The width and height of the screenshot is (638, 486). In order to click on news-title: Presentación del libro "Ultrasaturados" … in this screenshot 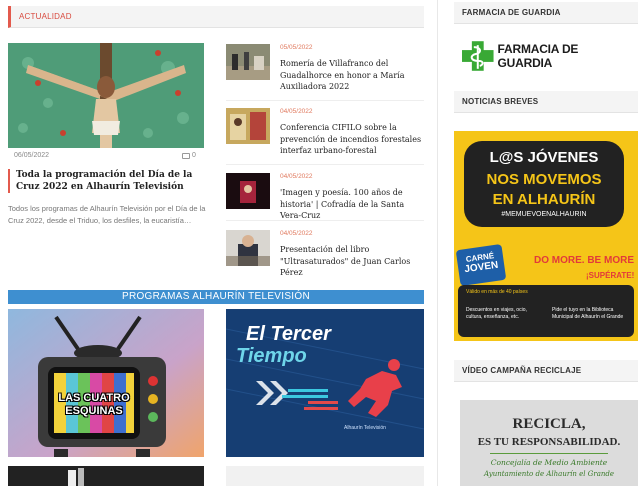, I will do `click(353, 261)`.